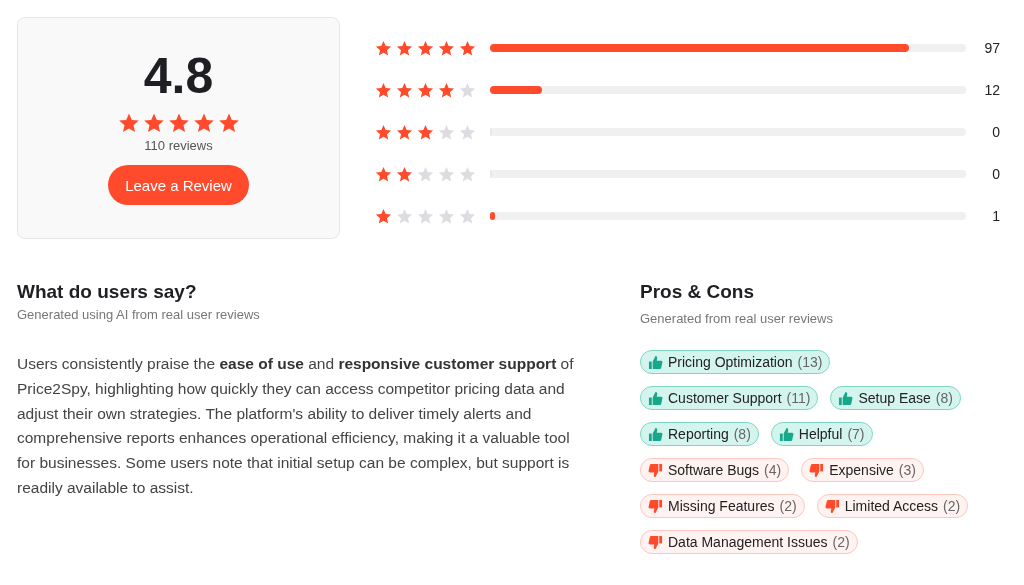  Describe the element at coordinates (907, 470) in the screenshot. I see `tag-count: (3)` at that location.